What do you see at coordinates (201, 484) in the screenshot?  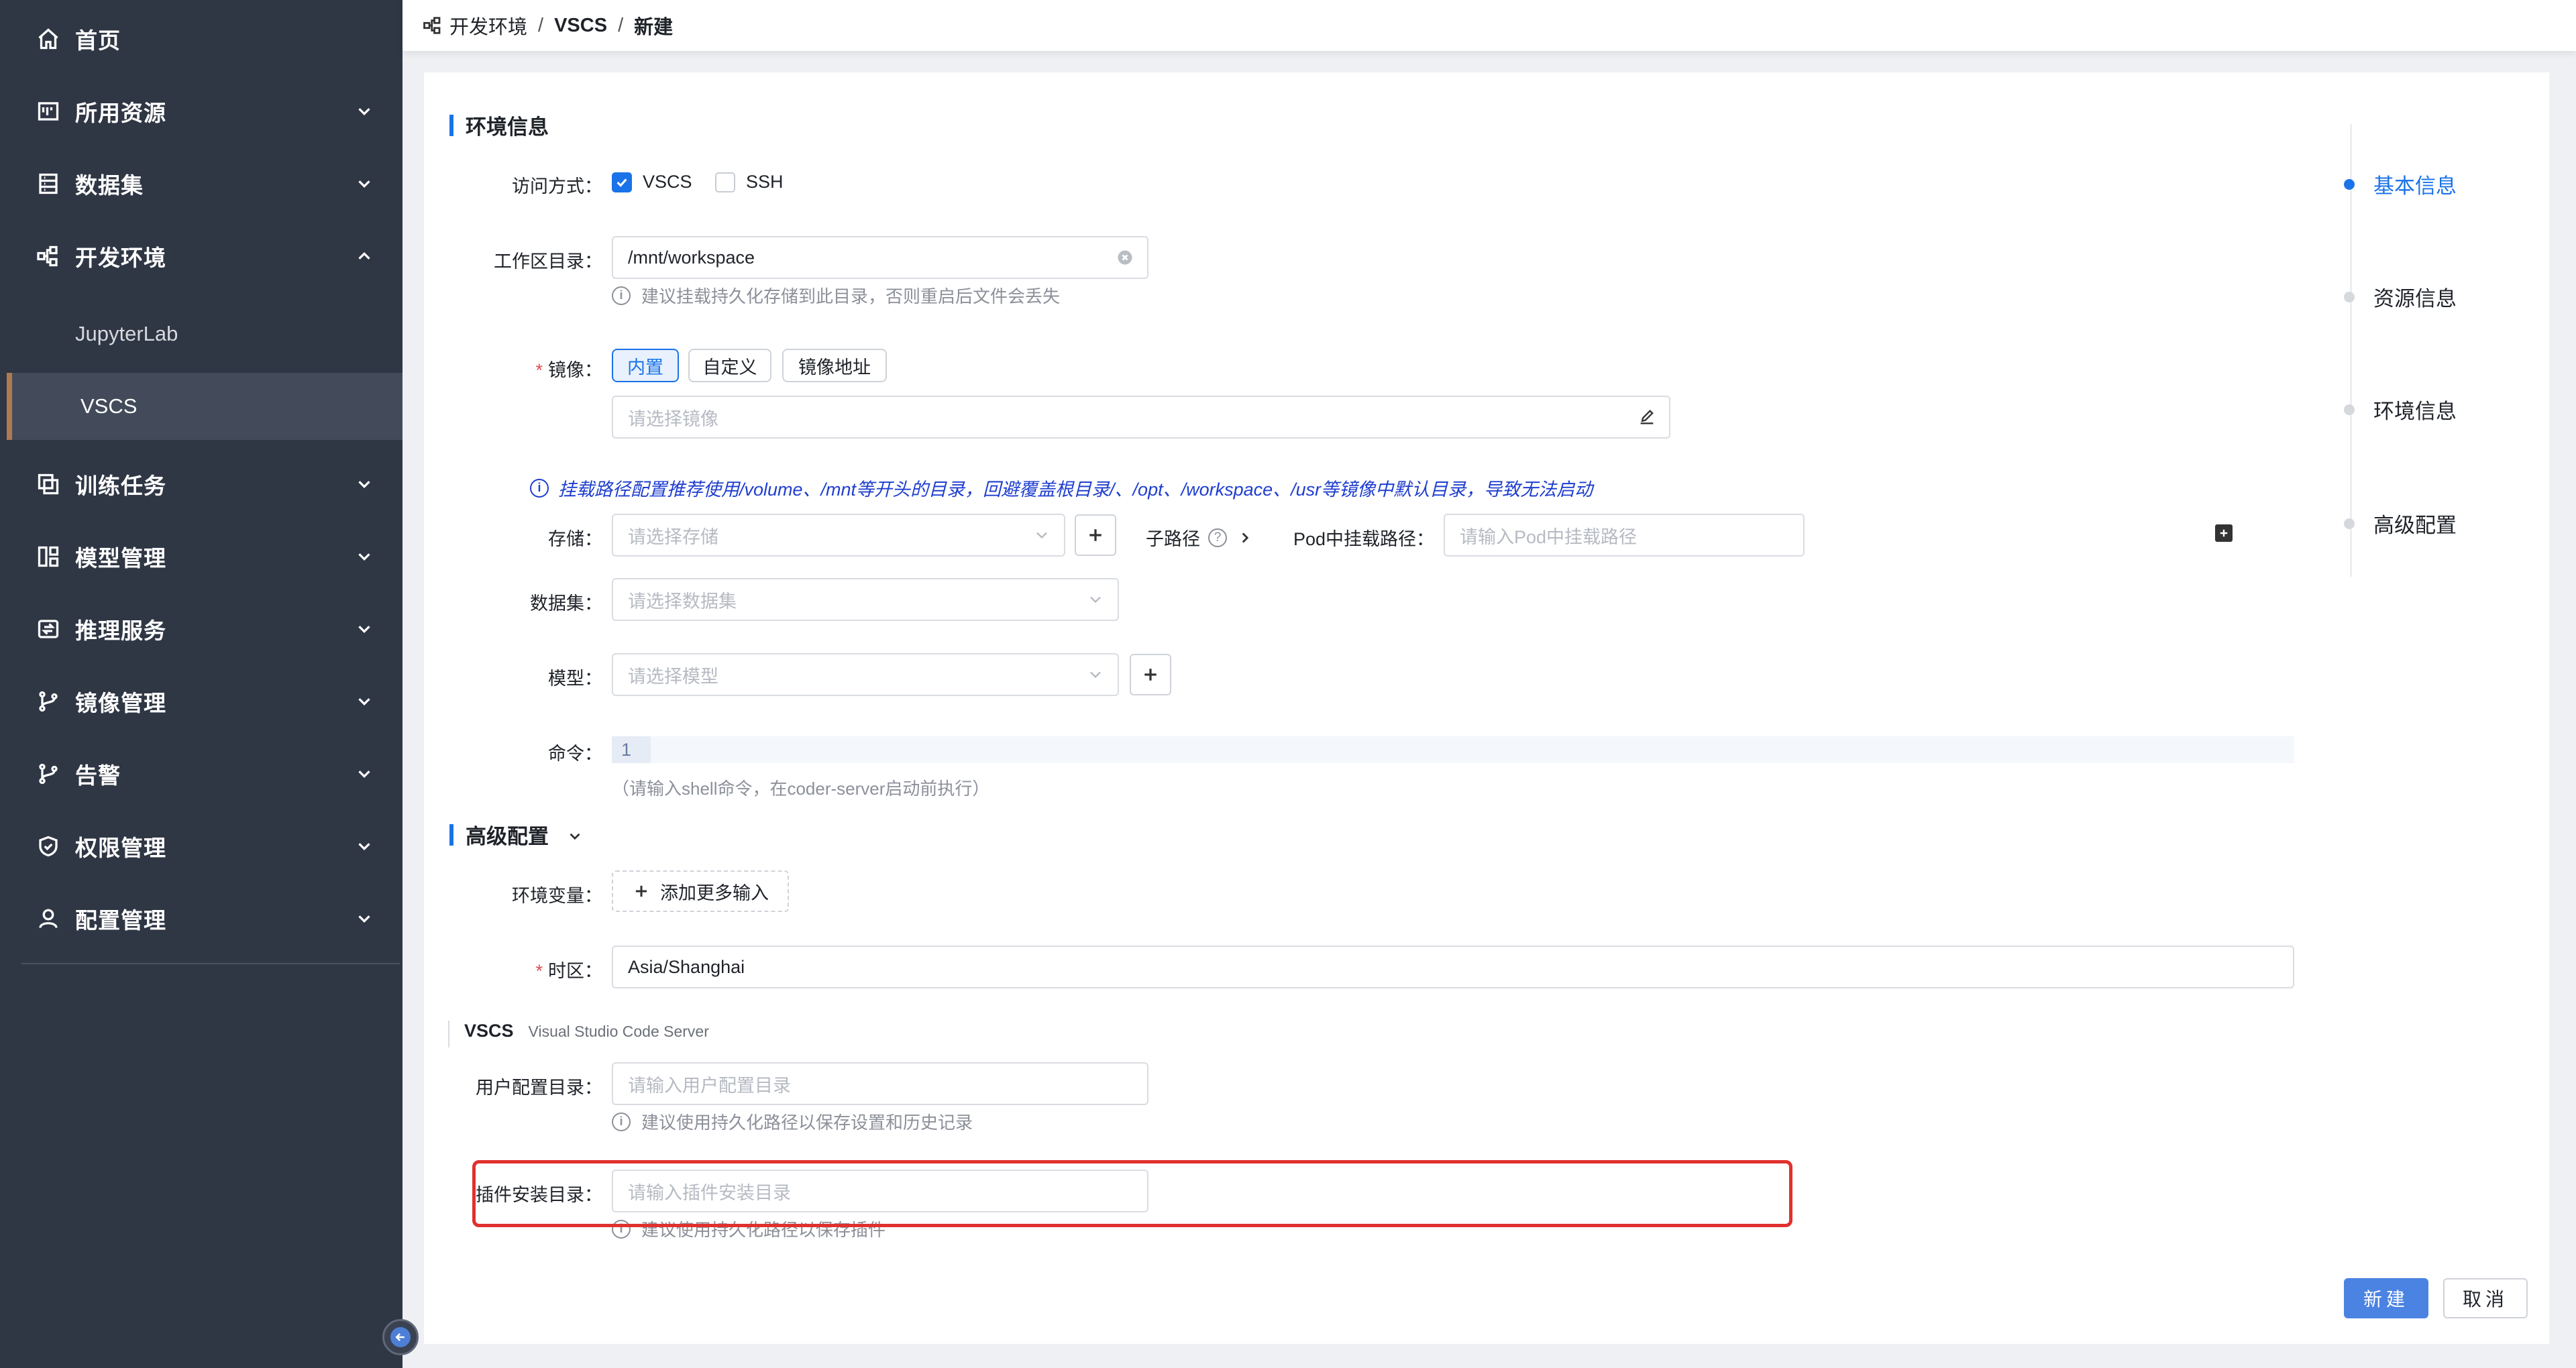 I see `sidebar-item-training: 训练任务` at bounding box center [201, 484].